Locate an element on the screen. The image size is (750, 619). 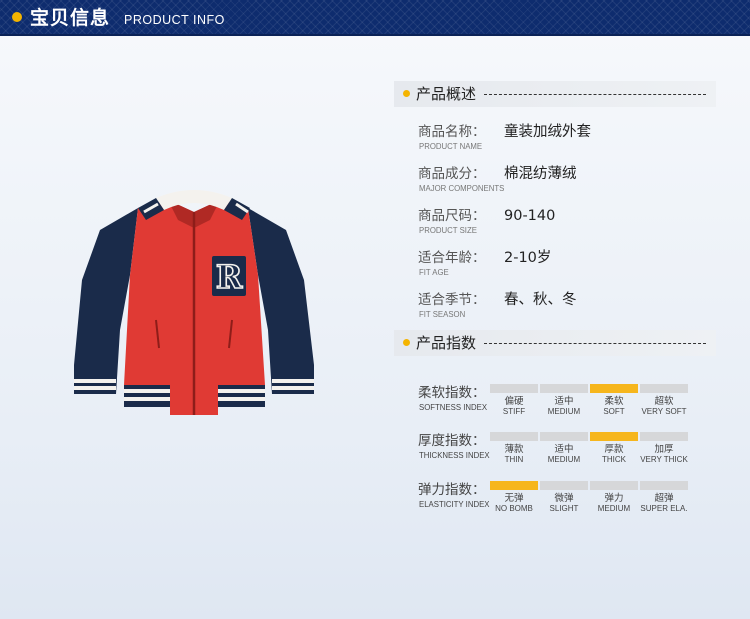
index-level-en: STIFF is located at coordinates (514, 411).